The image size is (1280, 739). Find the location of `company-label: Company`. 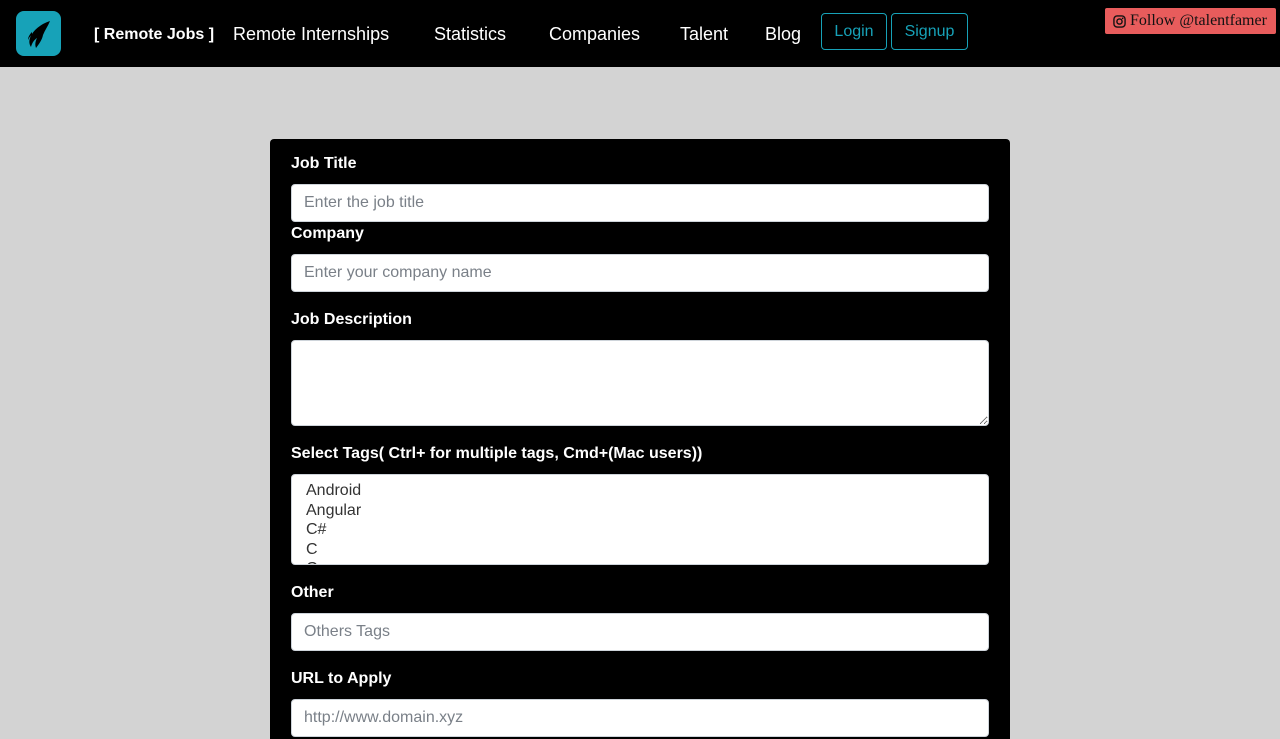

company-label: Company is located at coordinates (327, 233).